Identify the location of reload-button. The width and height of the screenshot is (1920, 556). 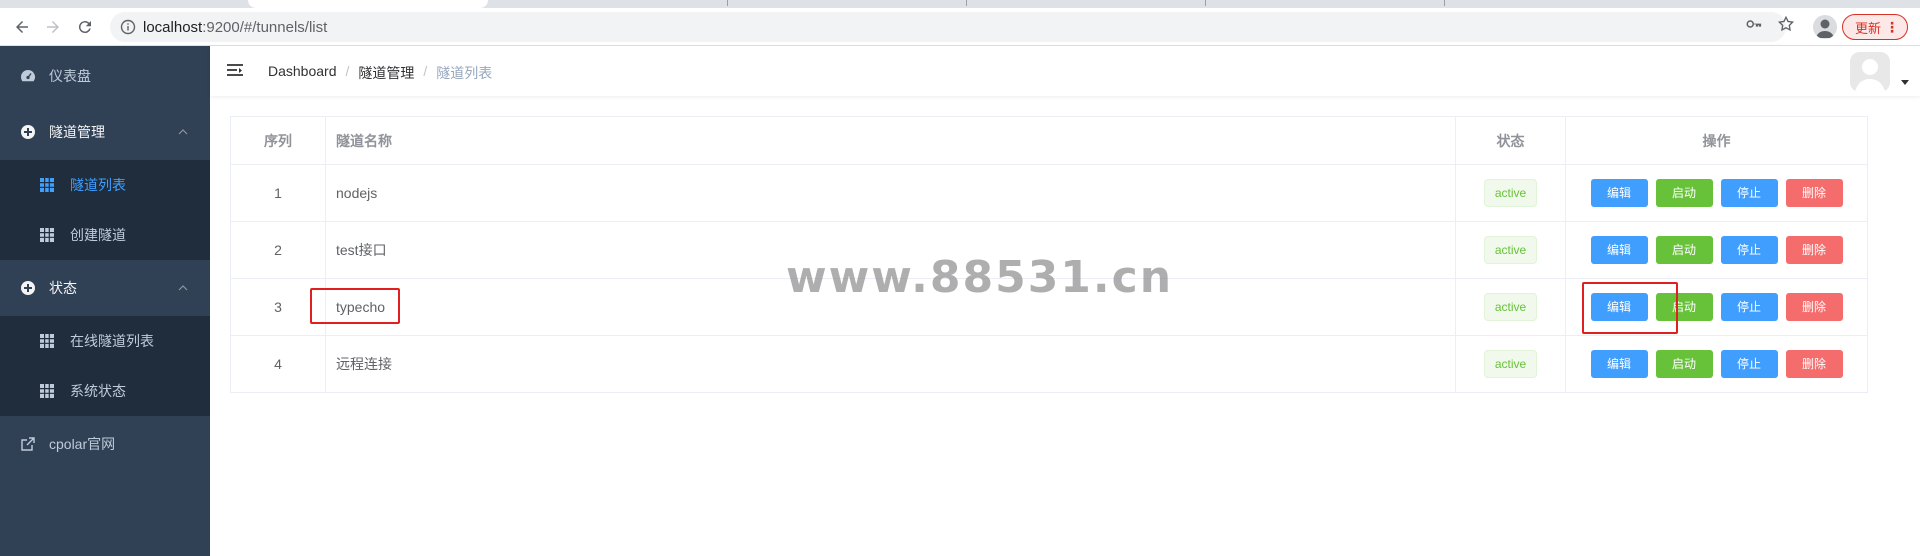
(85, 27).